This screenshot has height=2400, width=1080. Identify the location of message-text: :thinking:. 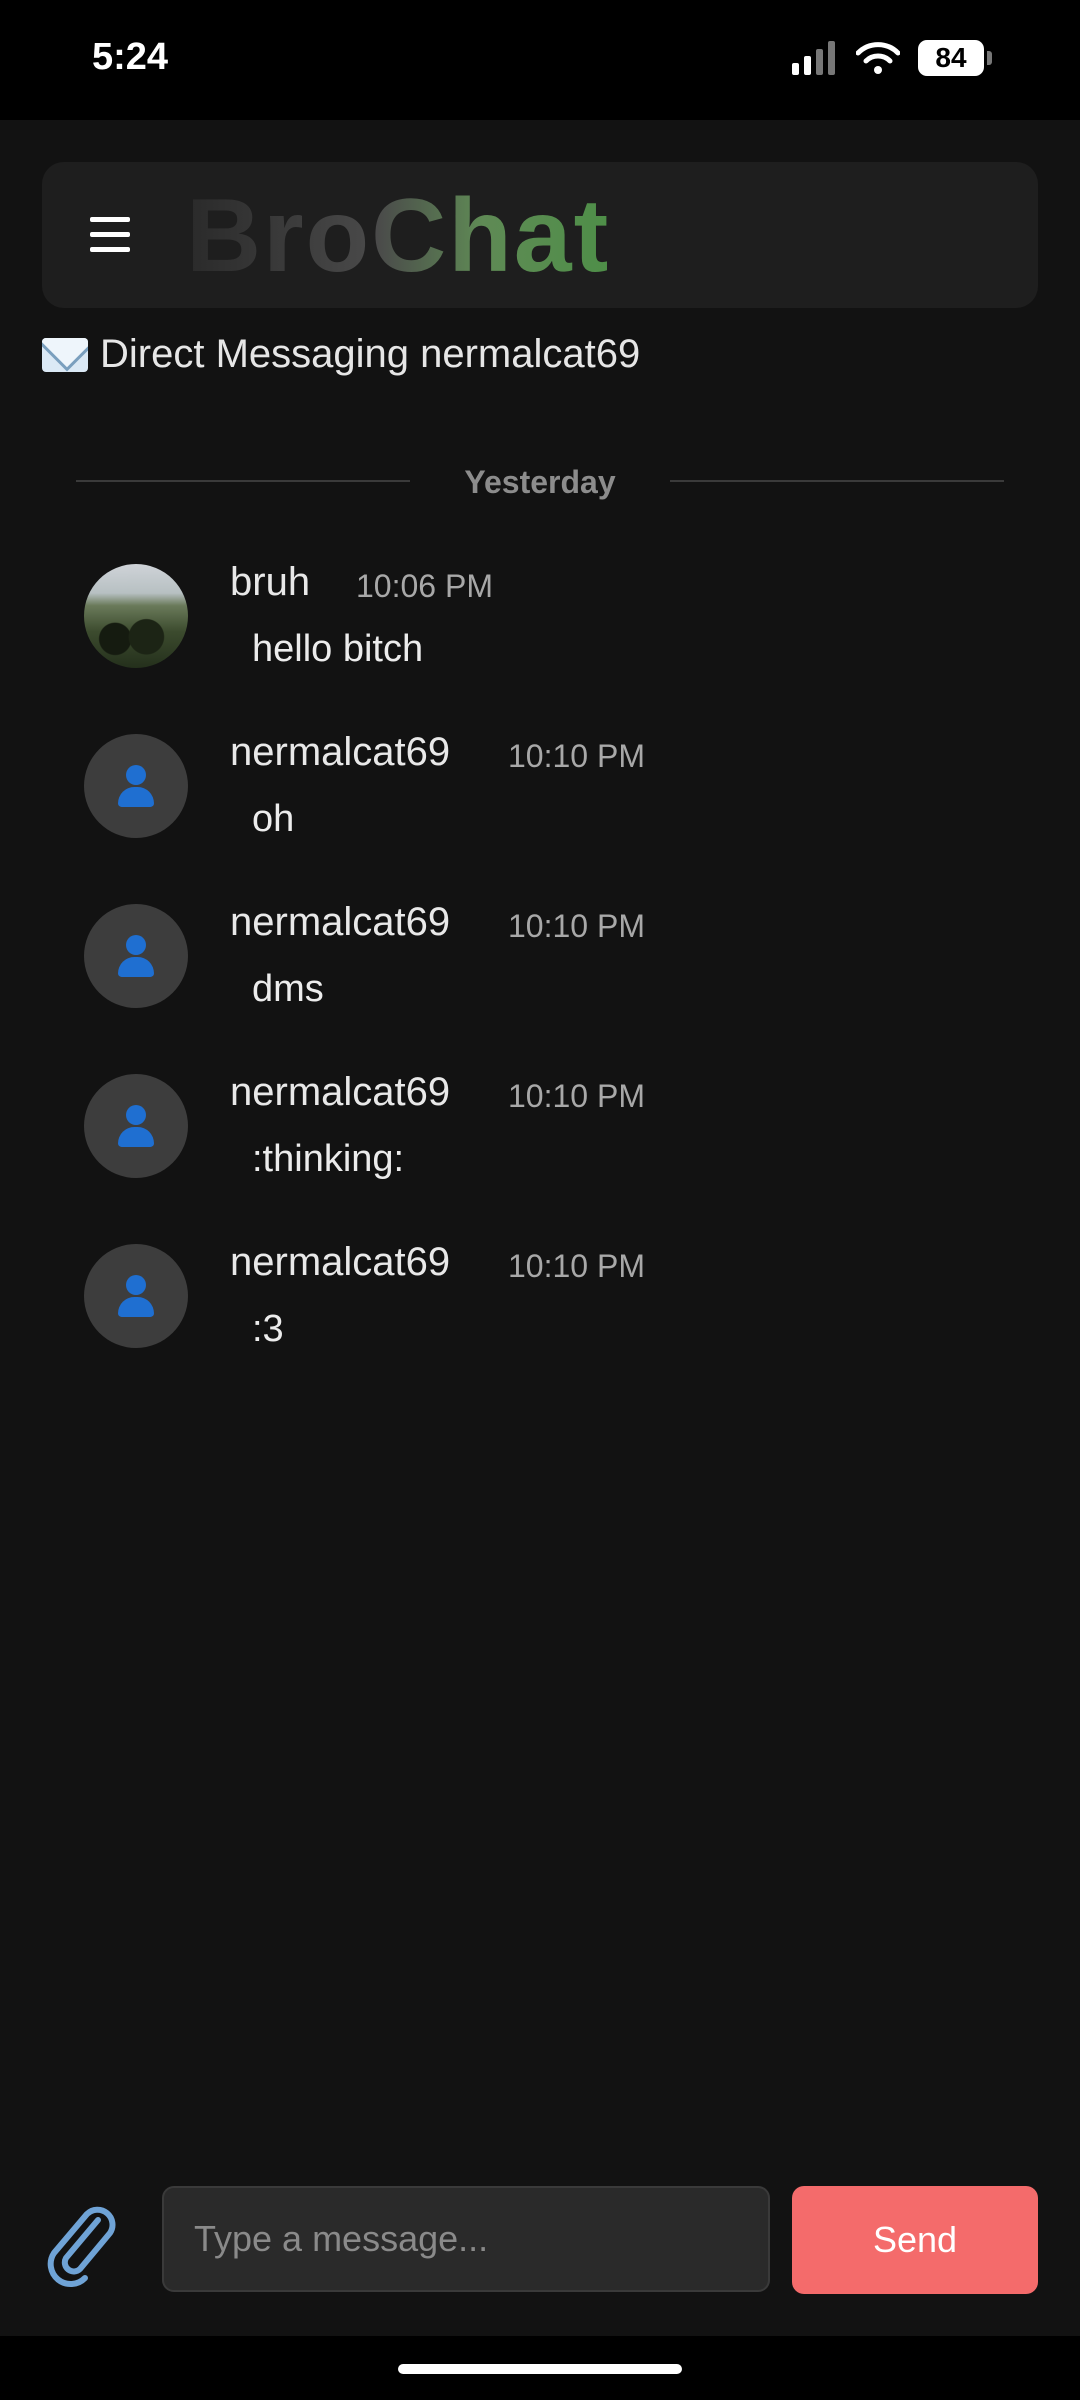
(328, 1159).